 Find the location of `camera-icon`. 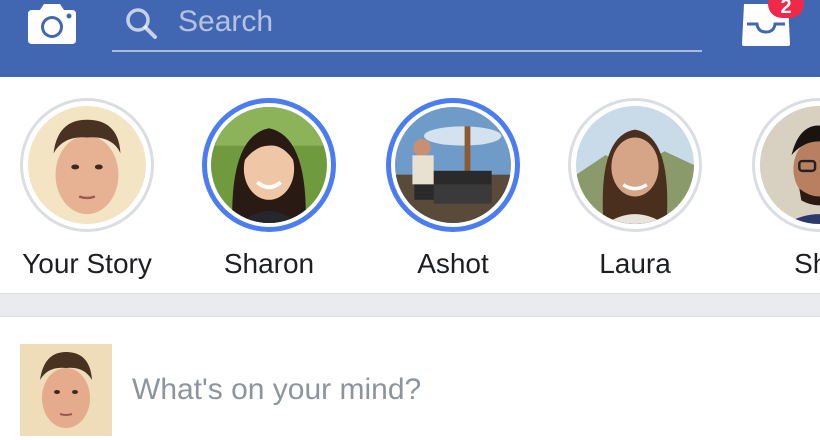

camera-icon is located at coordinates (52, 24).